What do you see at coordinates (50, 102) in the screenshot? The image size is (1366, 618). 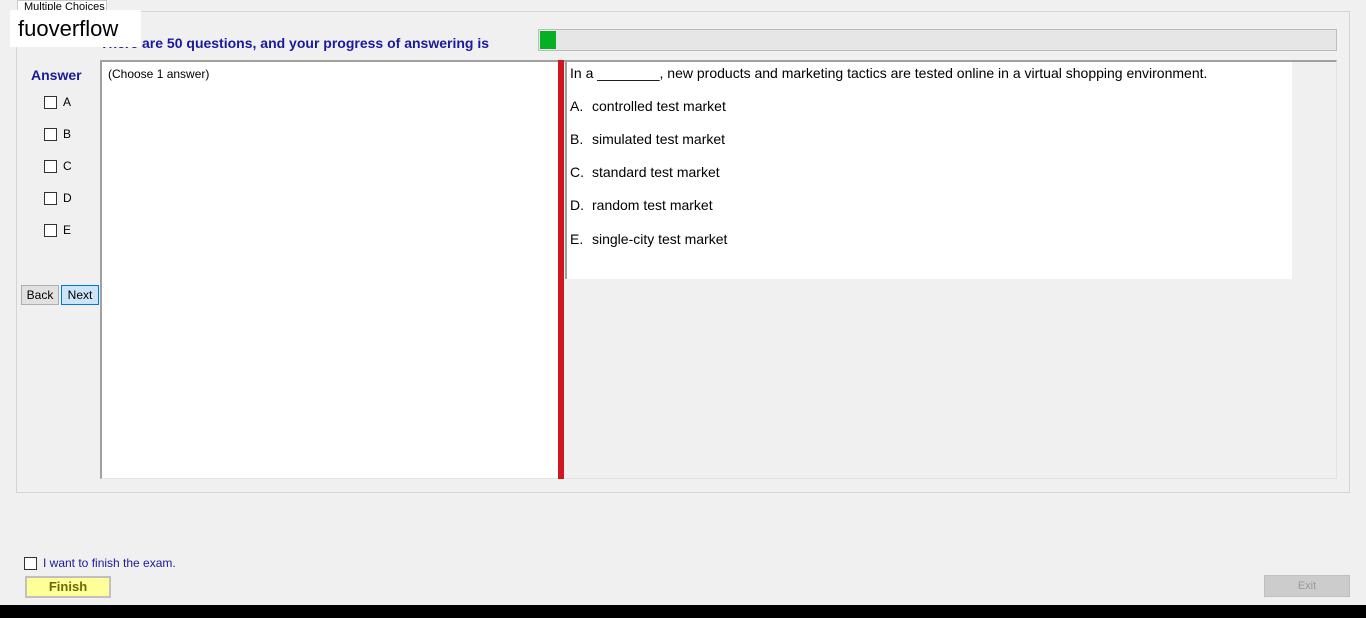 I see `checkbox-a` at bounding box center [50, 102].